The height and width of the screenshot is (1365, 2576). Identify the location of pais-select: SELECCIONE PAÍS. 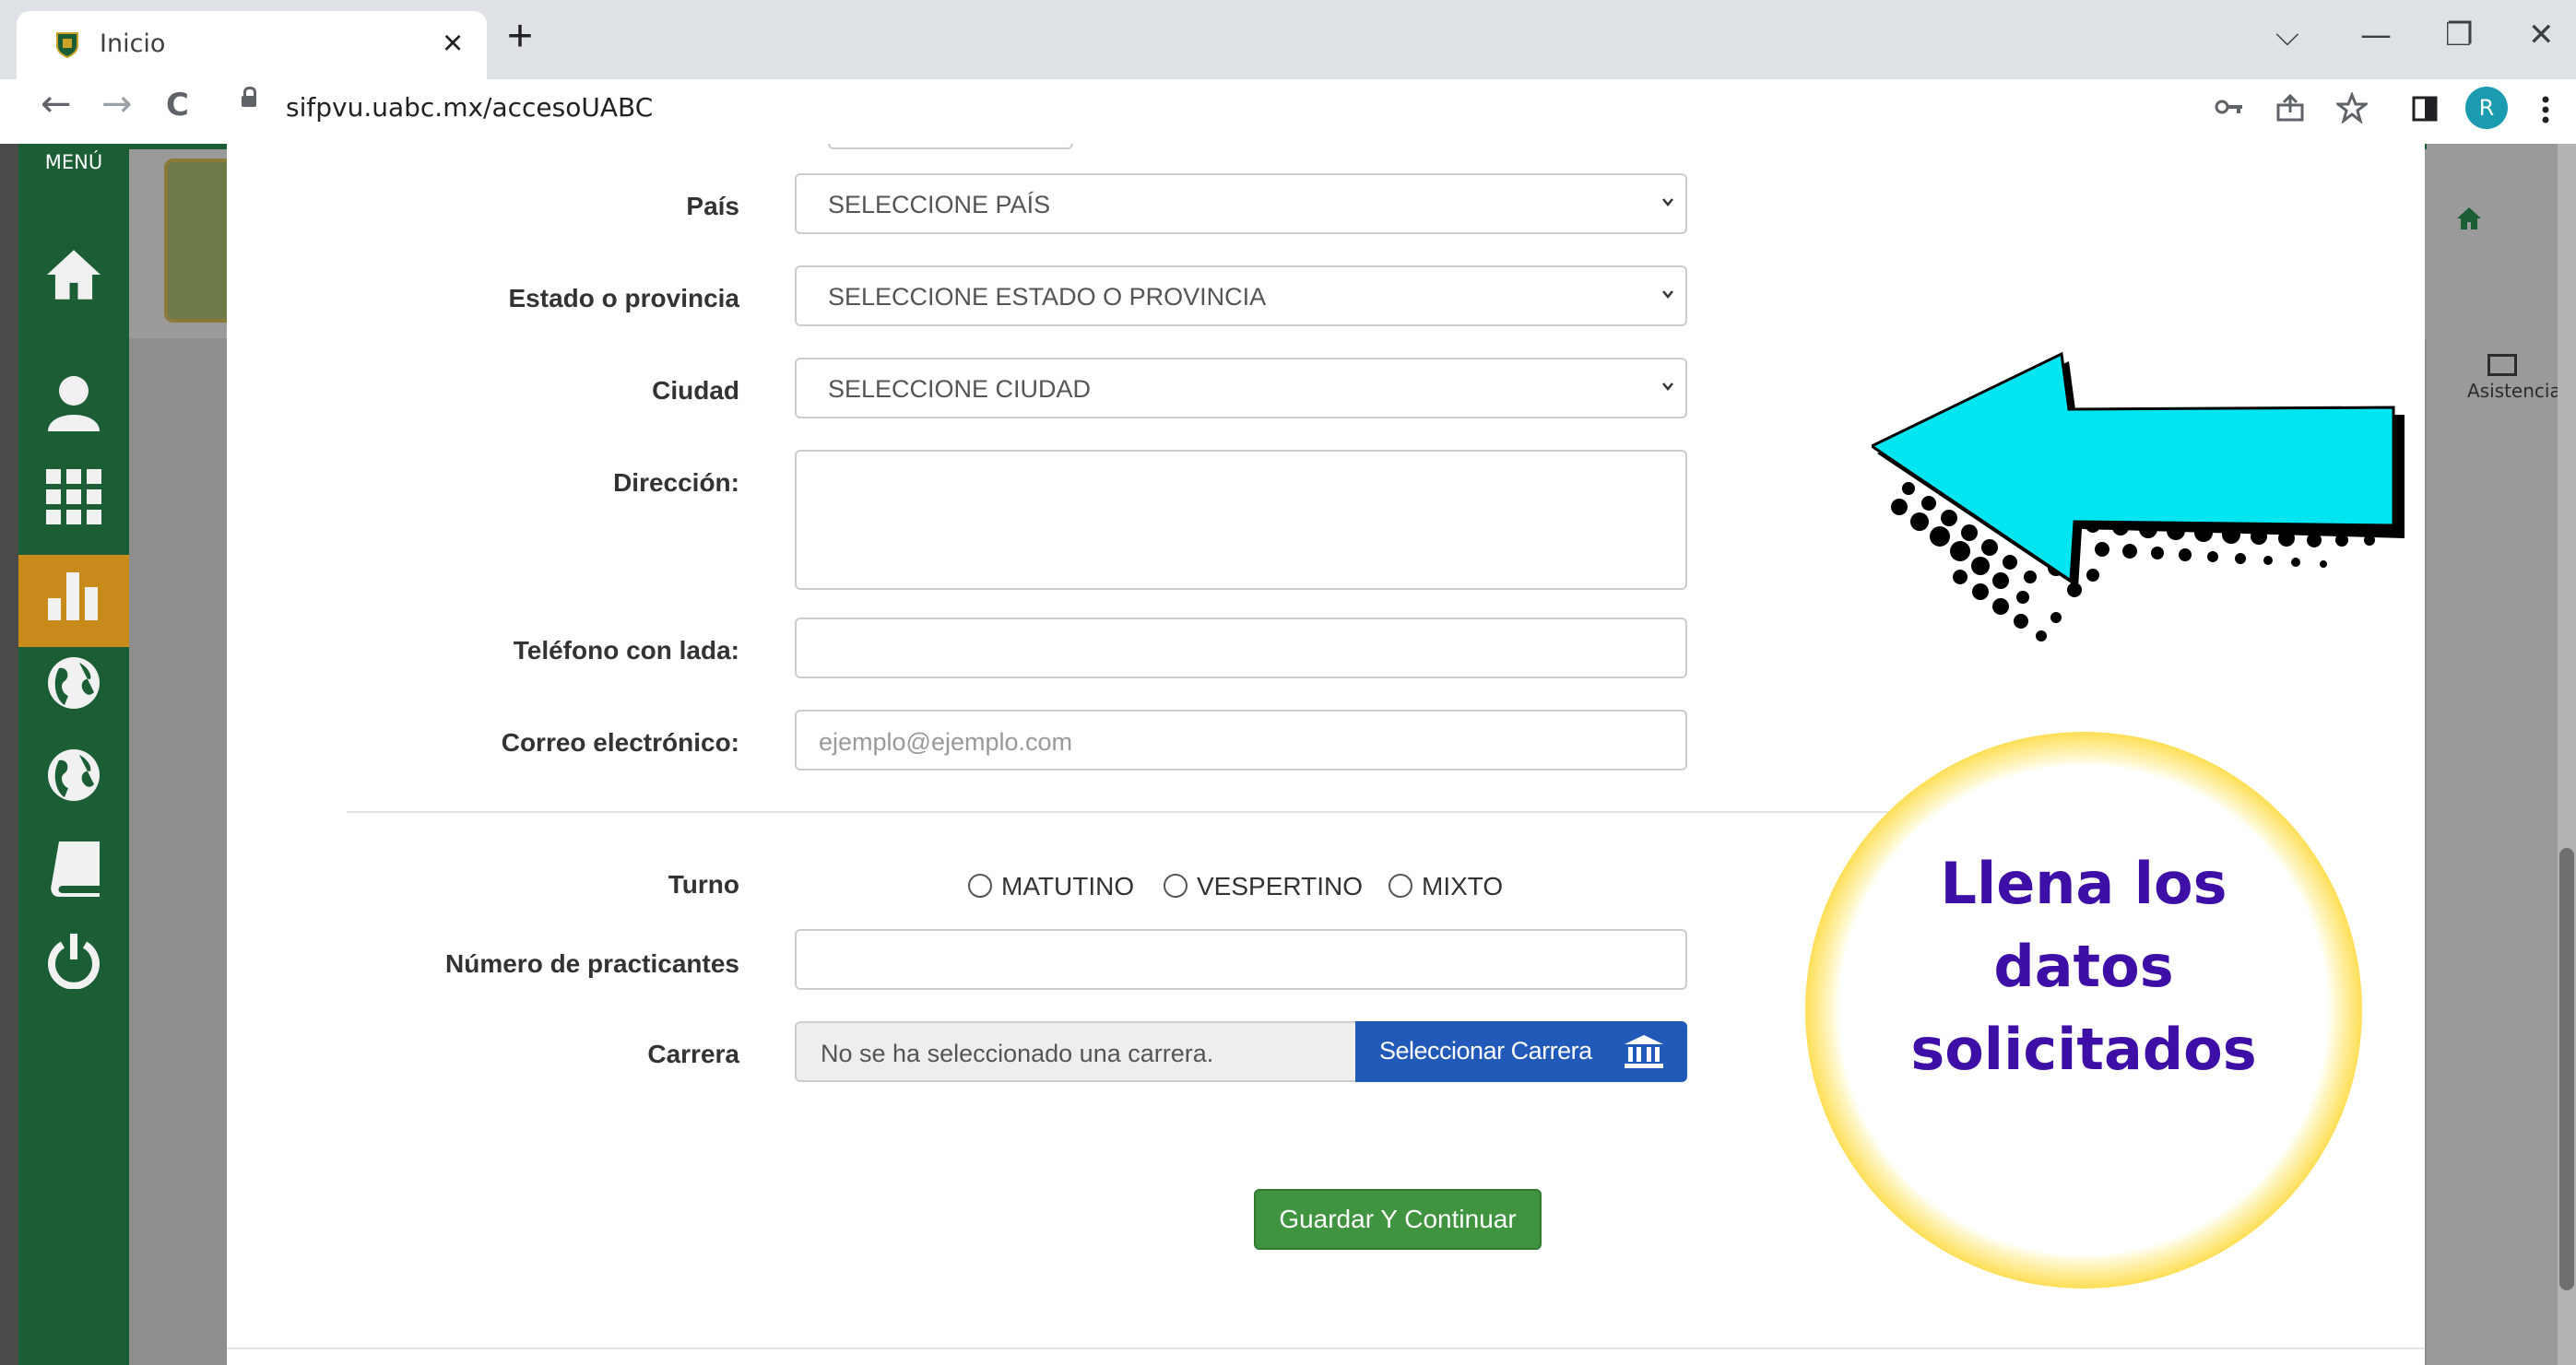
(1241, 203).